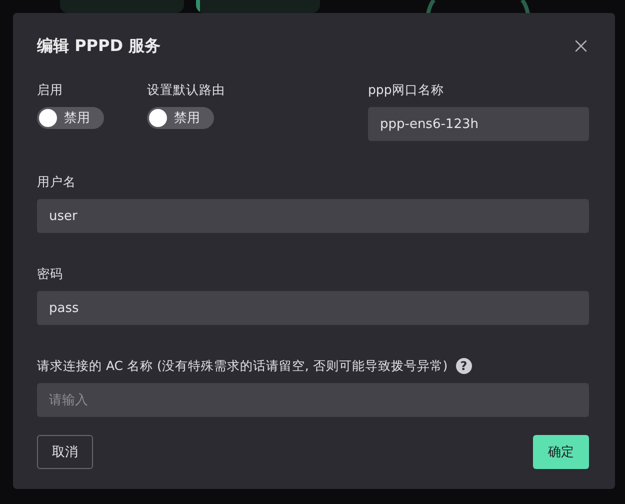  What do you see at coordinates (561, 452) in the screenshot?
I see `ok-button: 确定` at bounding box center [561, 452].